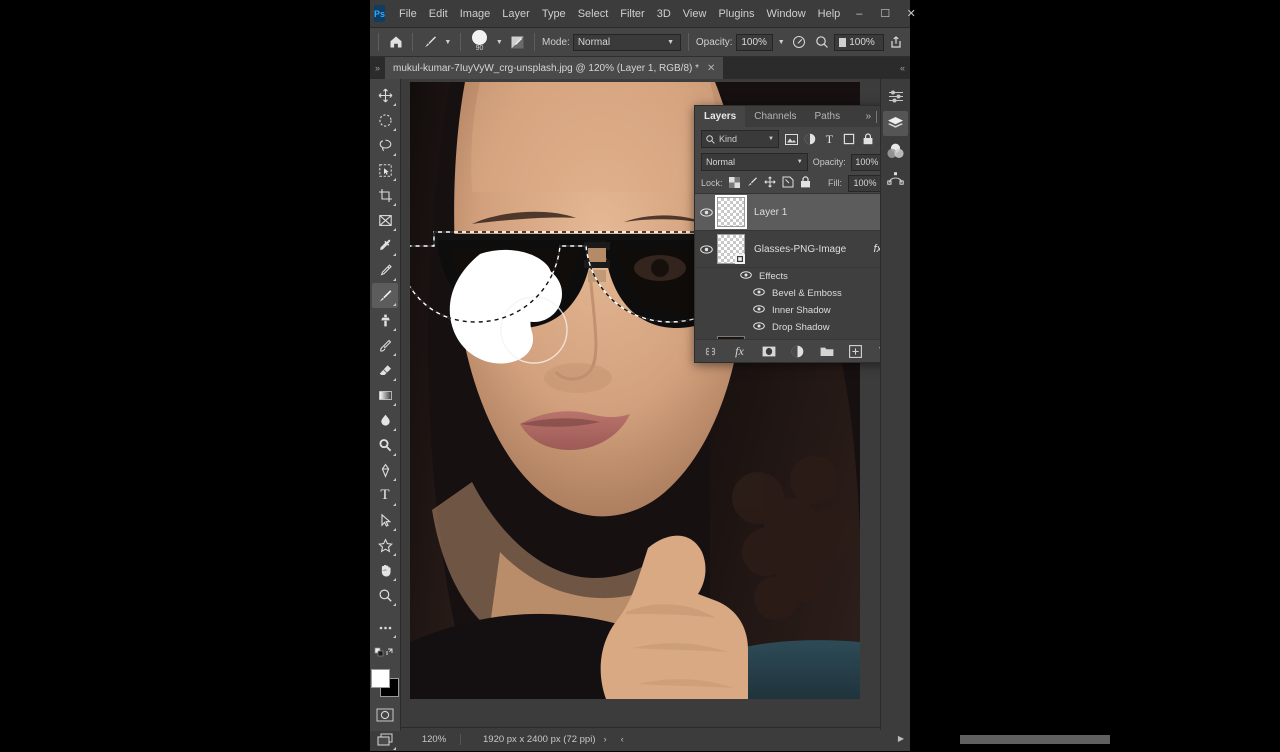  I want to click on opacity-chevron-icon: ▼, so click(781, 42).